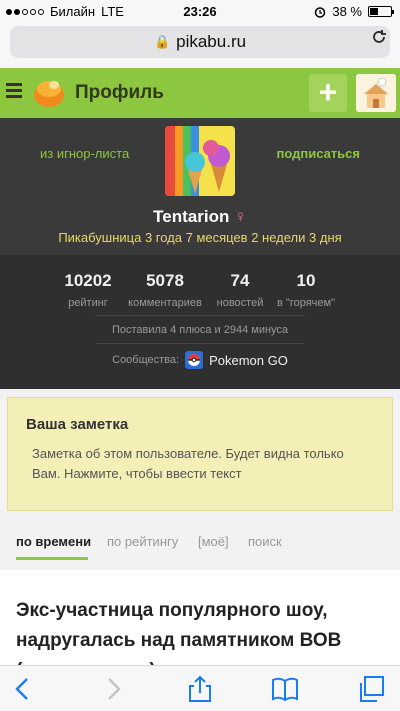  What do you see at coordinates (113, 689) in the screenshot?
I see `forward-icon` at bounding box center [113, 689].